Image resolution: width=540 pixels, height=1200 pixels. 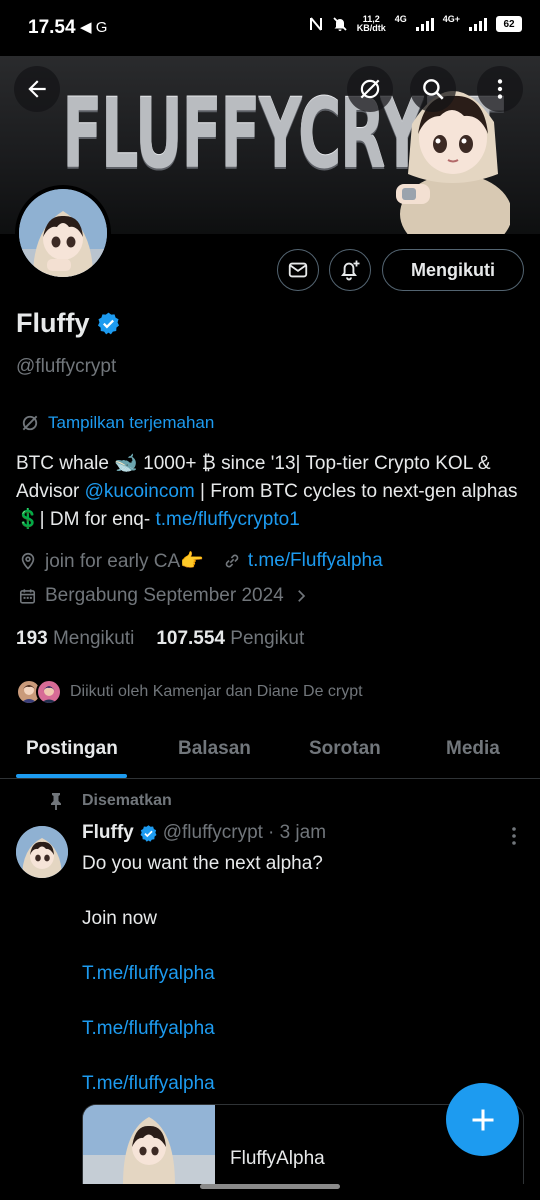 I want to click on show-translation-link: Tampilkan terjemahan, so click(x=117, y=423).